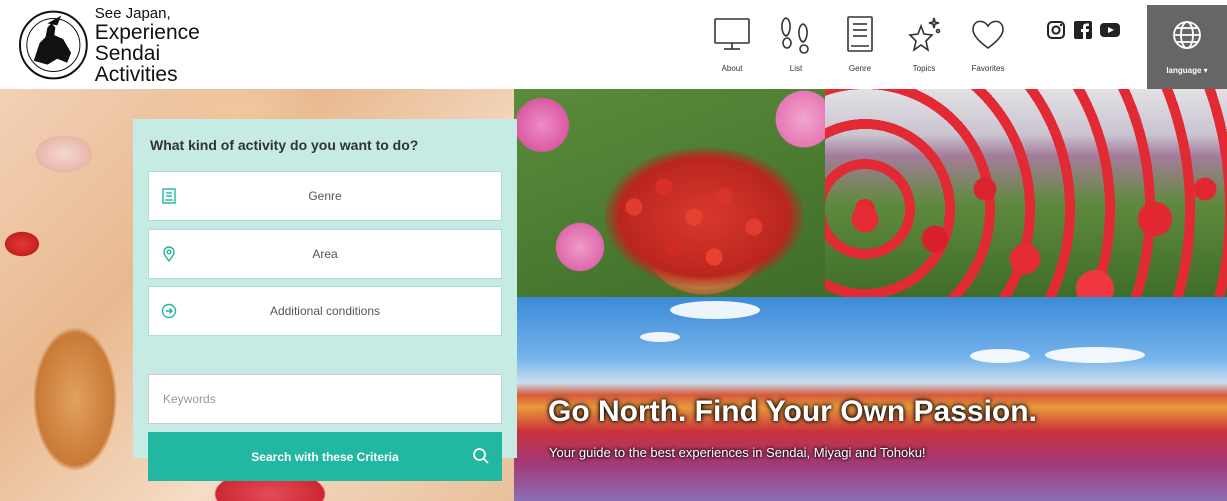 The image size is (1227, 501). I want to click on strawberry-basket, so click(704, 217).